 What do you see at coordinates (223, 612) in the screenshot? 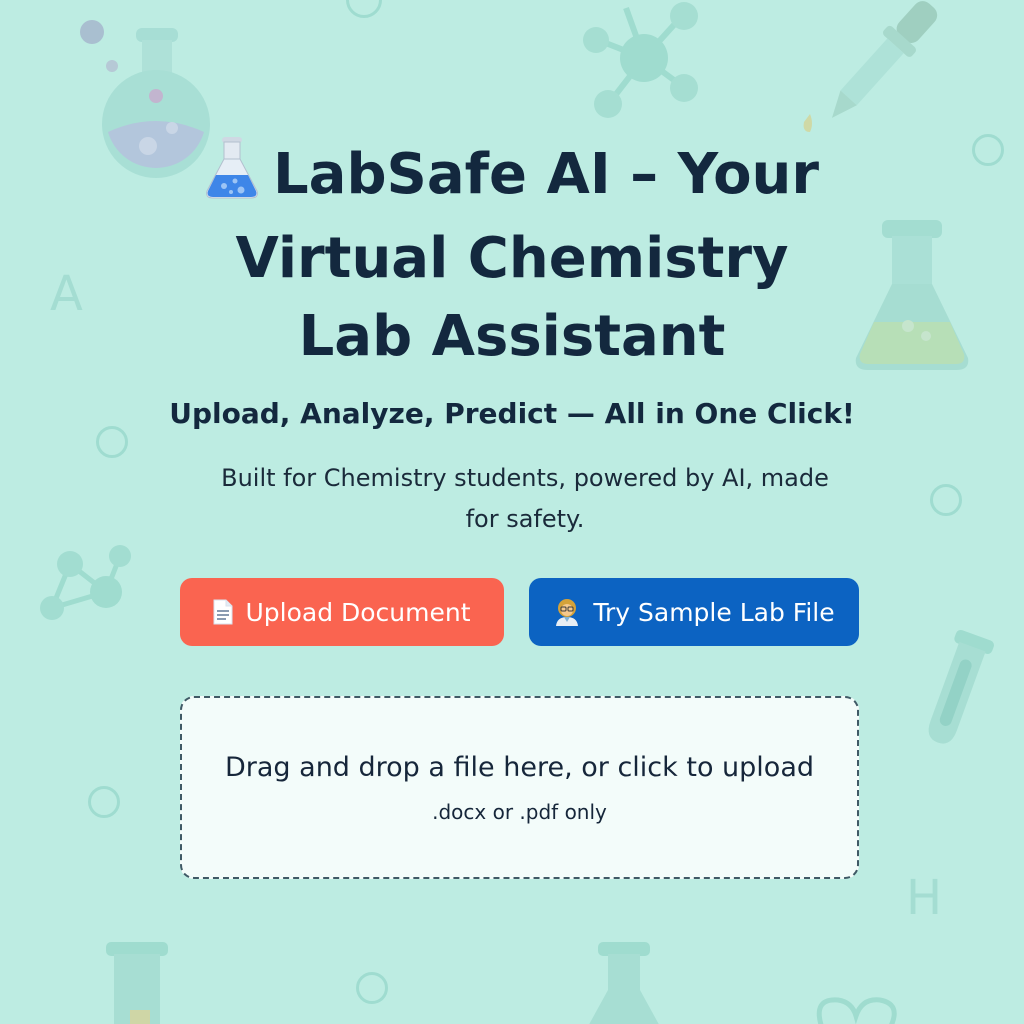
I see `document-icon` at bounding box center [223, 612].